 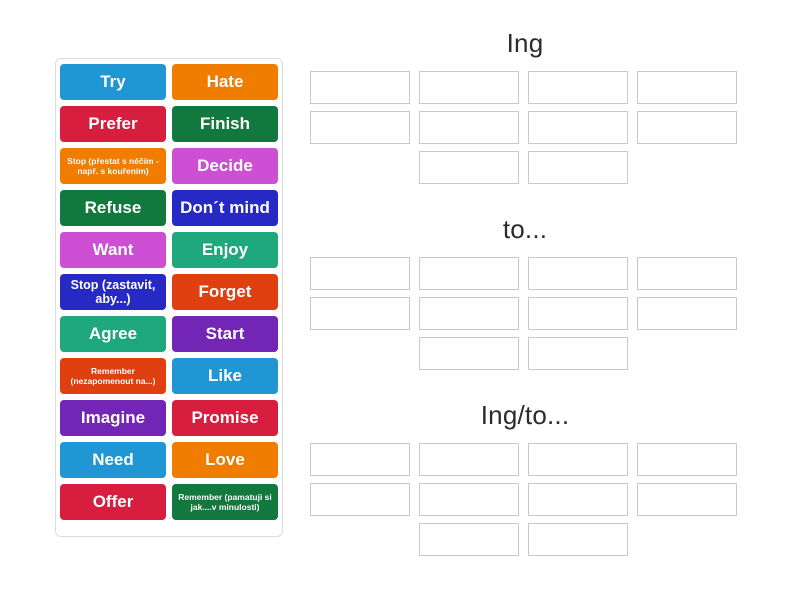 What do you see at coordinates (113, 334) in the screenshot?
I see `word-tile: Agree` at bounding box center [113, 334].